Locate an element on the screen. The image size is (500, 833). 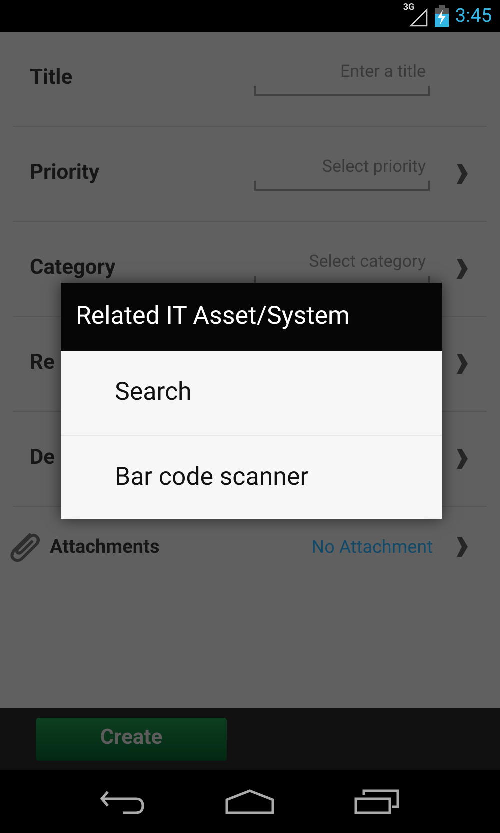
attachments-label: Attachments is located at coordinates (105, 547).